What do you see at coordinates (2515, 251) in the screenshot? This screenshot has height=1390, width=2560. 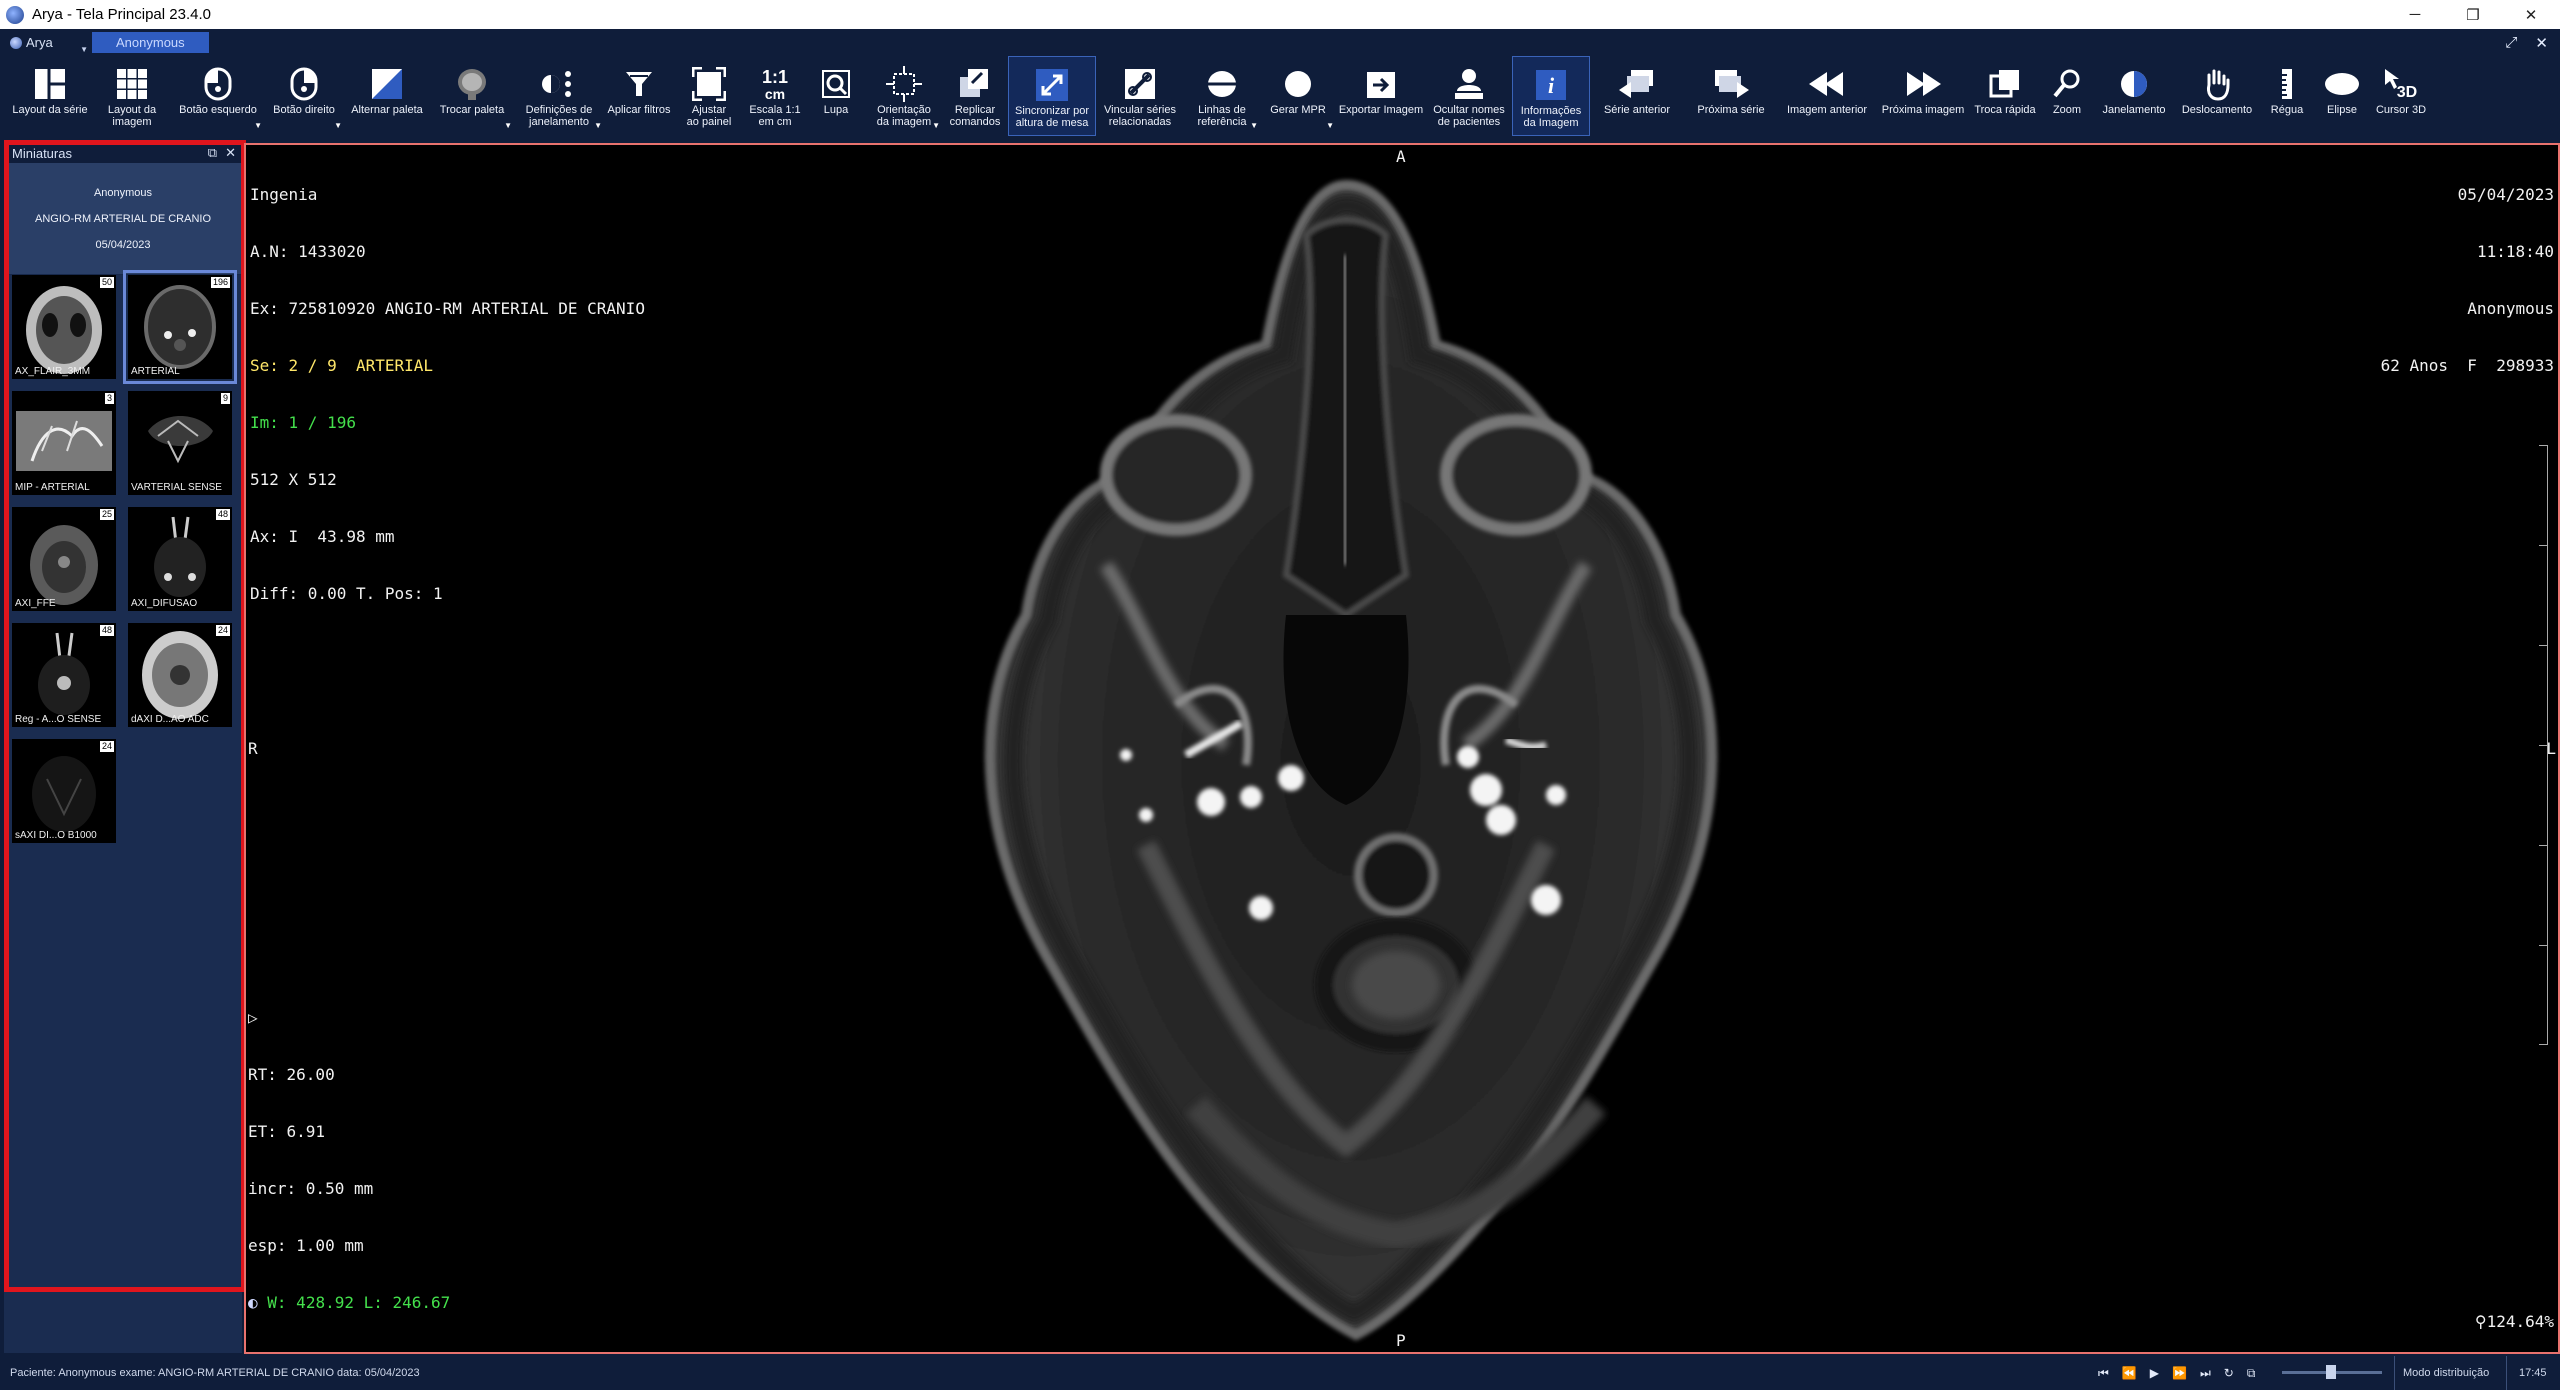 I see `overlay-time: 11:18:40` at bounding box center [2515, 251].